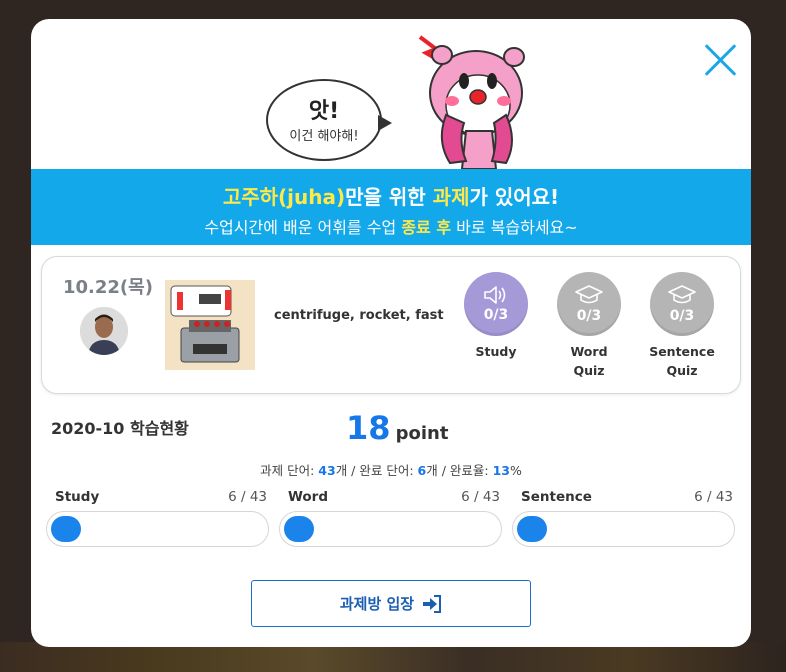 The width and height of the screenshot is (786, 672). Describe the element at coordinates (720, 60) in the screenshot. I see `close-icon` at that location.